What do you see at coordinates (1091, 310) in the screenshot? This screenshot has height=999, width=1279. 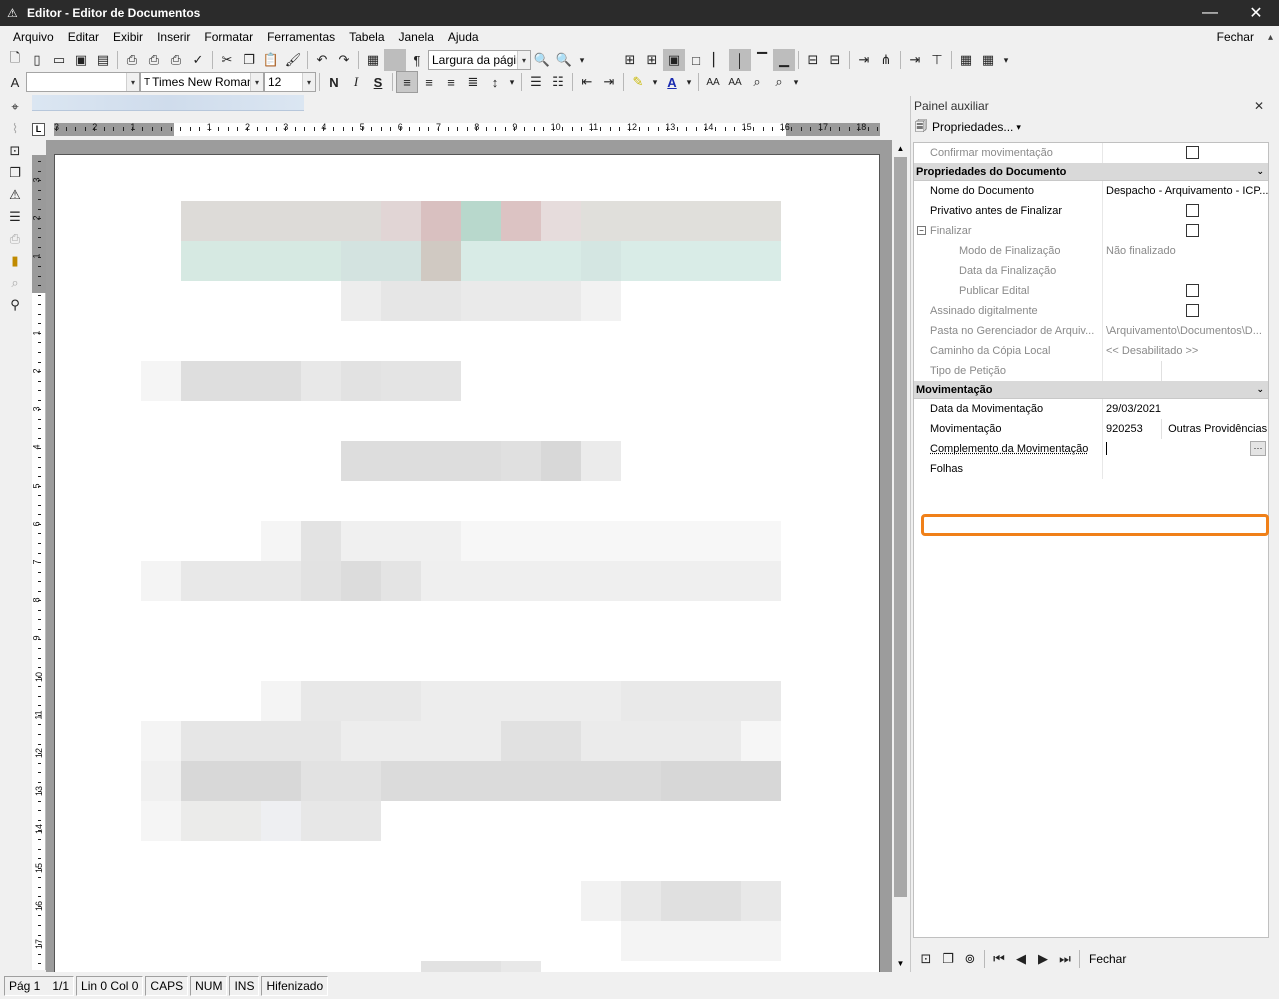 I see `row-assinado-digitalmente: Assinado digitalmente` at bounding box center [1091, 310].